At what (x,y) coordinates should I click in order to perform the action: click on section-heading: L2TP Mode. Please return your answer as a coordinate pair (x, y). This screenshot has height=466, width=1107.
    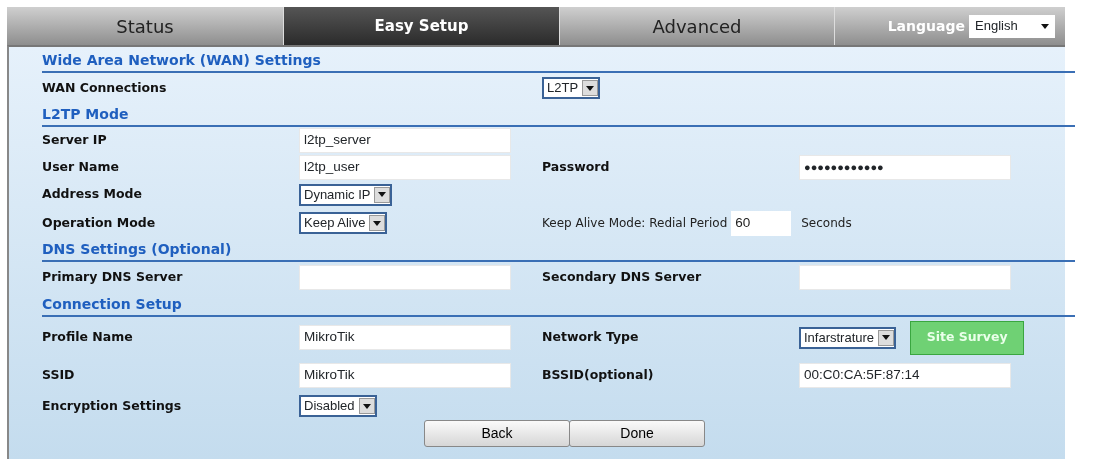
    Looking at the image, I should click on (558, 115).